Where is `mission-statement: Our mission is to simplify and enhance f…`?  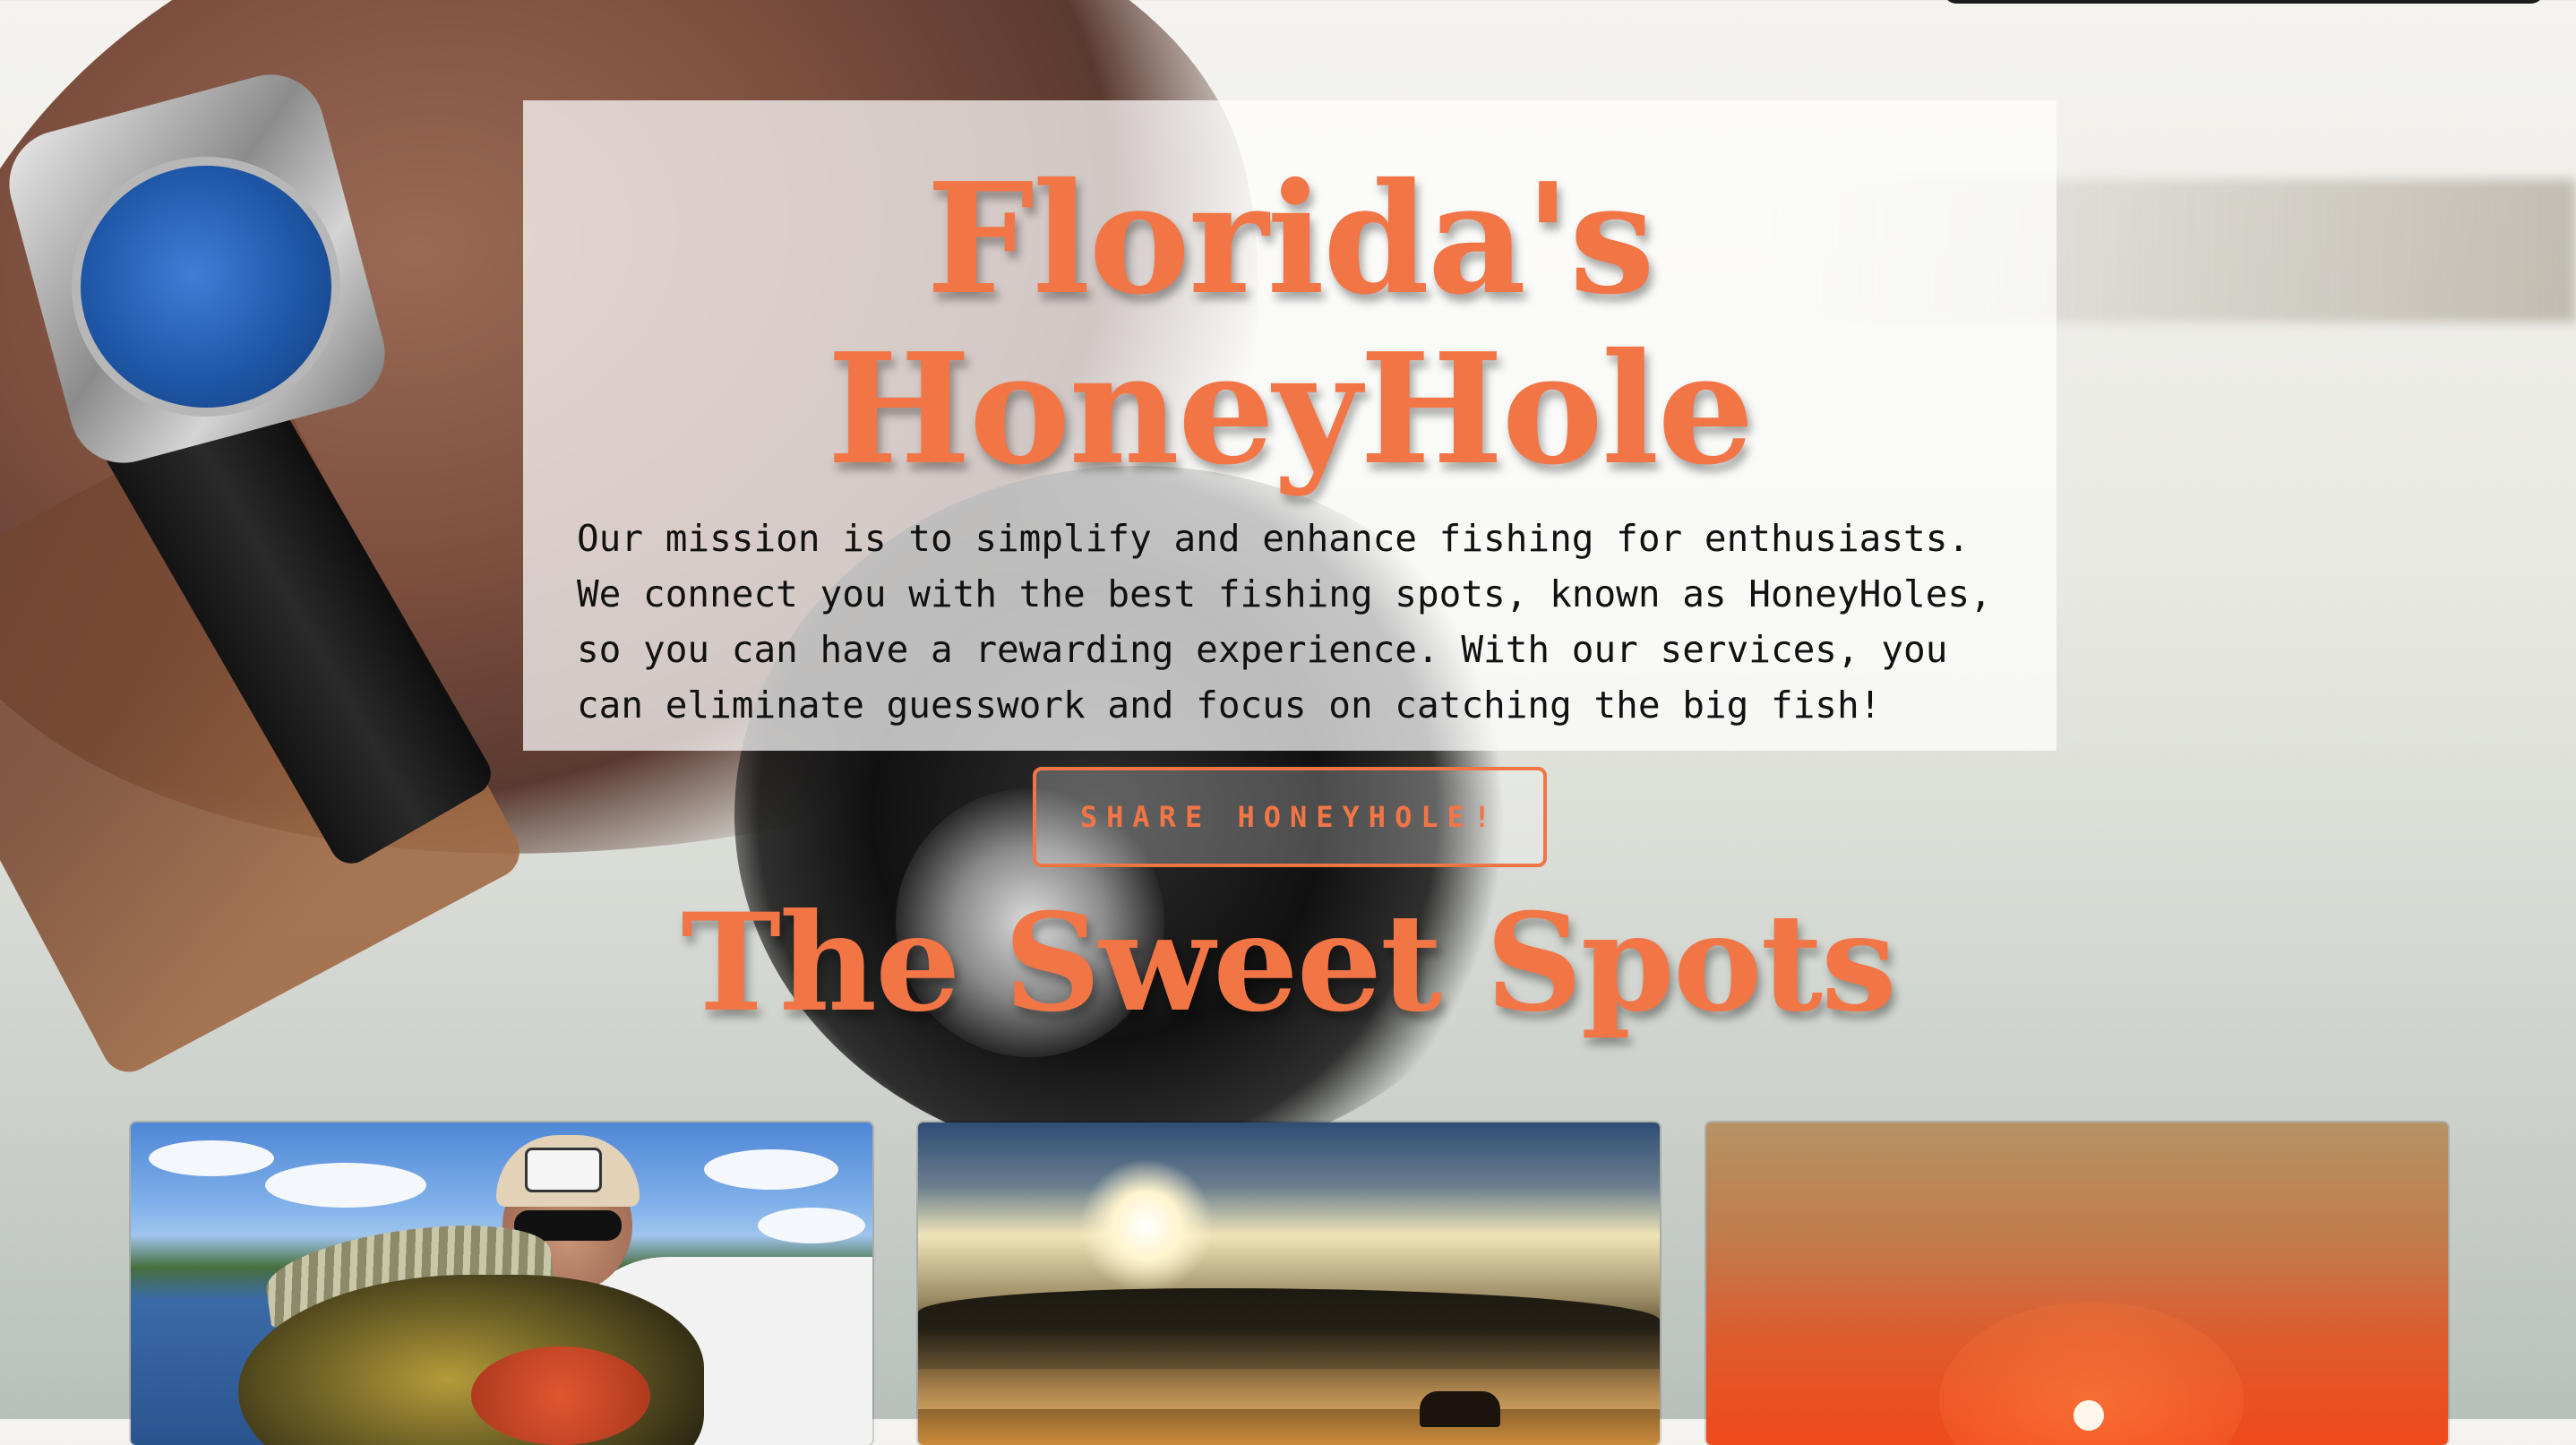
mission-statement: Our mission is to simplify and enhance f… is located at coordinates (1284, 622).